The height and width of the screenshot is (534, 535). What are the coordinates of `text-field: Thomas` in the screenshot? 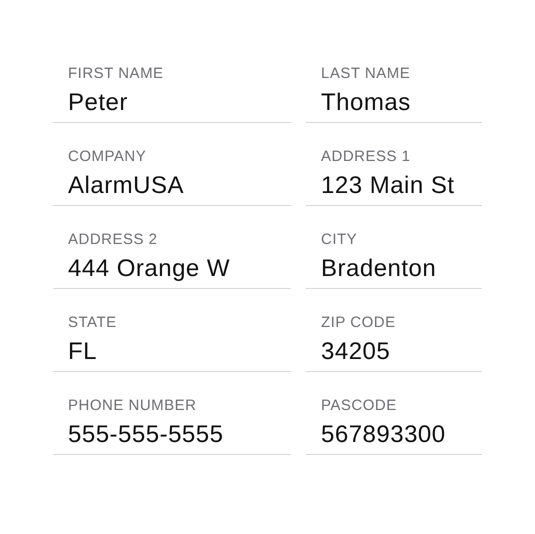 It's located at (394, 103).